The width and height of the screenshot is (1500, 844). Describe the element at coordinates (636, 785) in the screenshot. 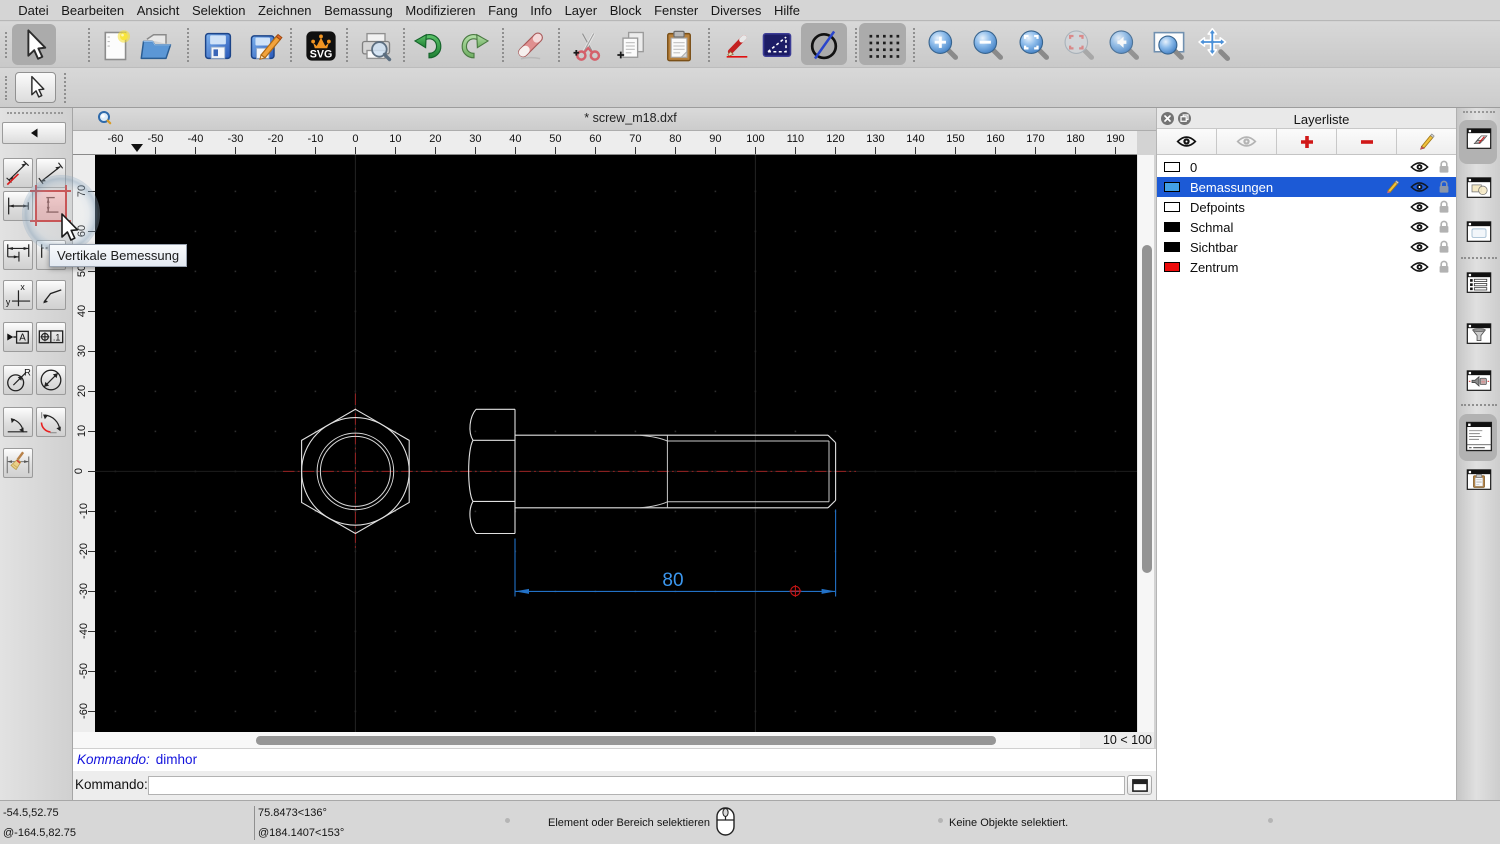

I see `command-input` at that location.